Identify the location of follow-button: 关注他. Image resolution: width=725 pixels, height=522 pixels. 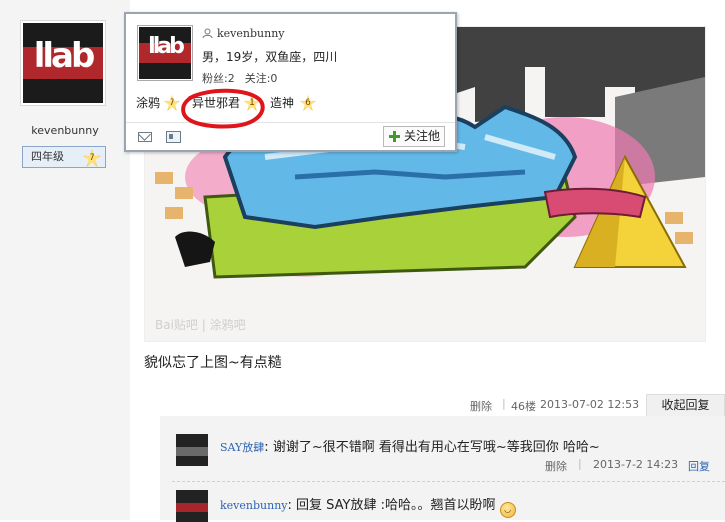
(414, 136).